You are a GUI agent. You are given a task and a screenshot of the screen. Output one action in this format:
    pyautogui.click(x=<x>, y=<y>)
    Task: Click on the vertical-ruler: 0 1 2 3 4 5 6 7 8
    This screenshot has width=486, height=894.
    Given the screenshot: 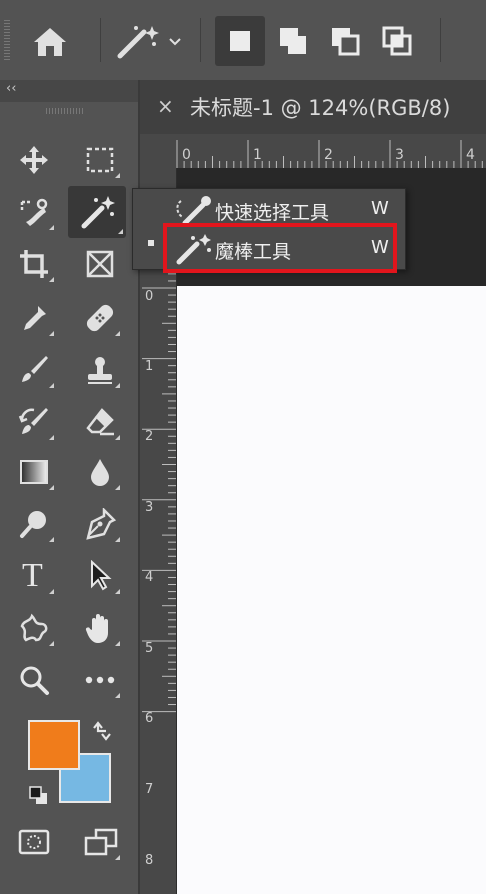 What is the action you would take?
    pyautogui.click(x=158, y=531)
    